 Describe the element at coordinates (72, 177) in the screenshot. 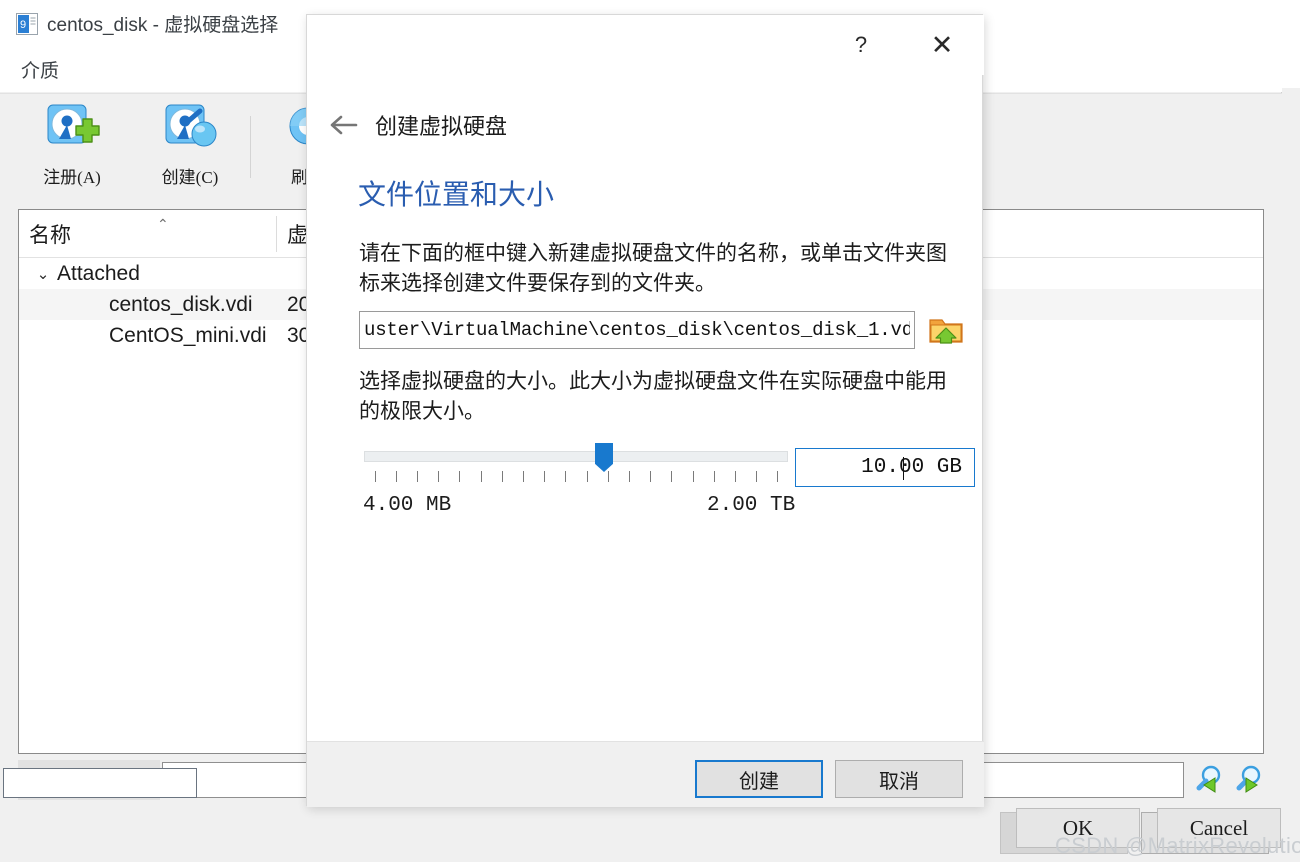

I see `toolbar-label-register: 注册(A)` at that location.